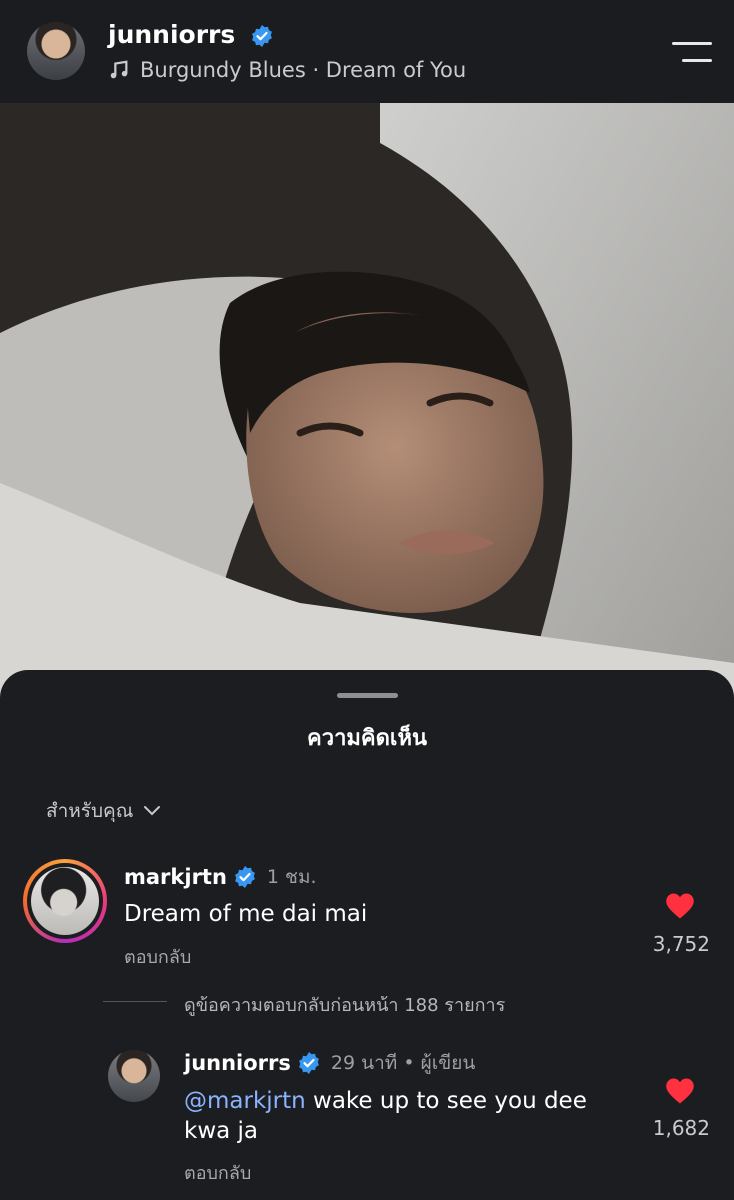 Image resolution: width=734 pixels, height=1200 pixels. I want to click on like-count: 3,752, so click(681, 944).